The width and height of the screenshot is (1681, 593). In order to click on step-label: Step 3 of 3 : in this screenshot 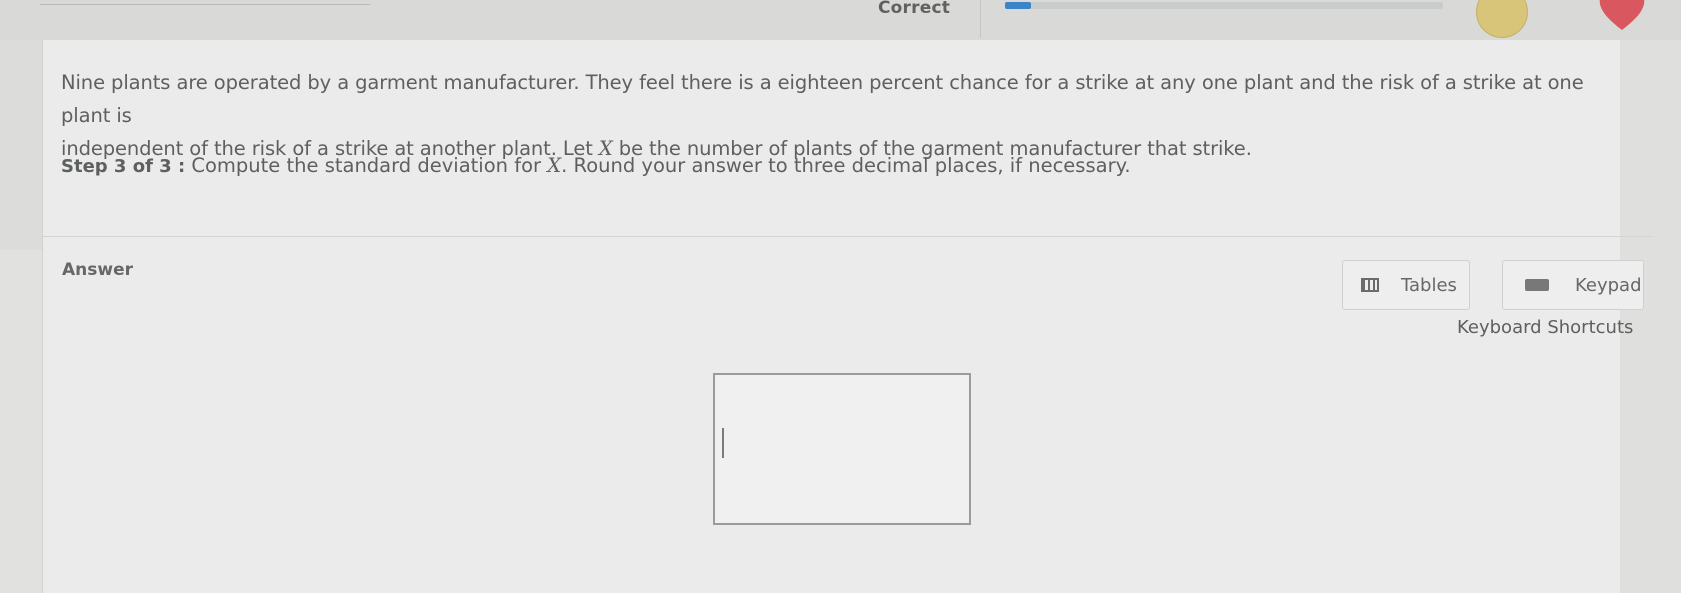, I will do `click(123, 166)`.